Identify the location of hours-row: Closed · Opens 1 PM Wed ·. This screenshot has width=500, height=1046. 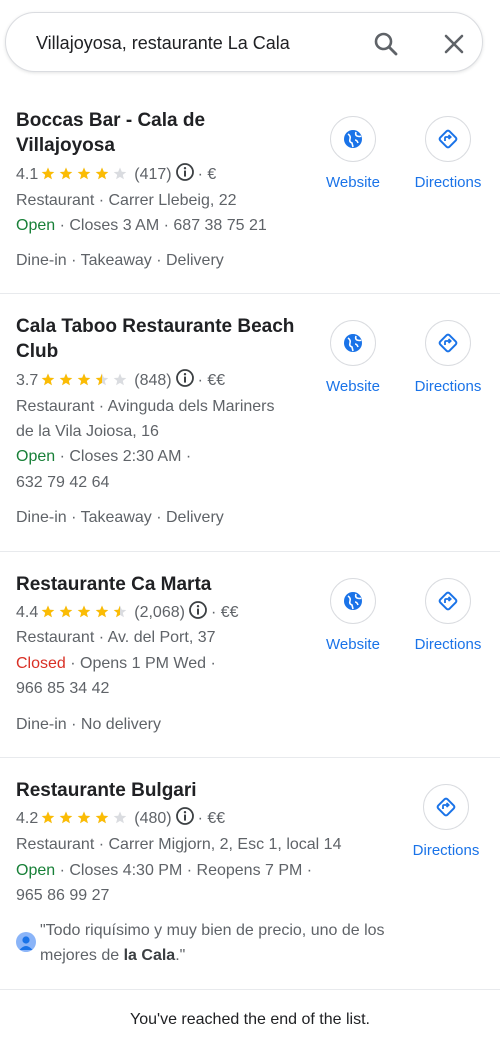
(116, 663).